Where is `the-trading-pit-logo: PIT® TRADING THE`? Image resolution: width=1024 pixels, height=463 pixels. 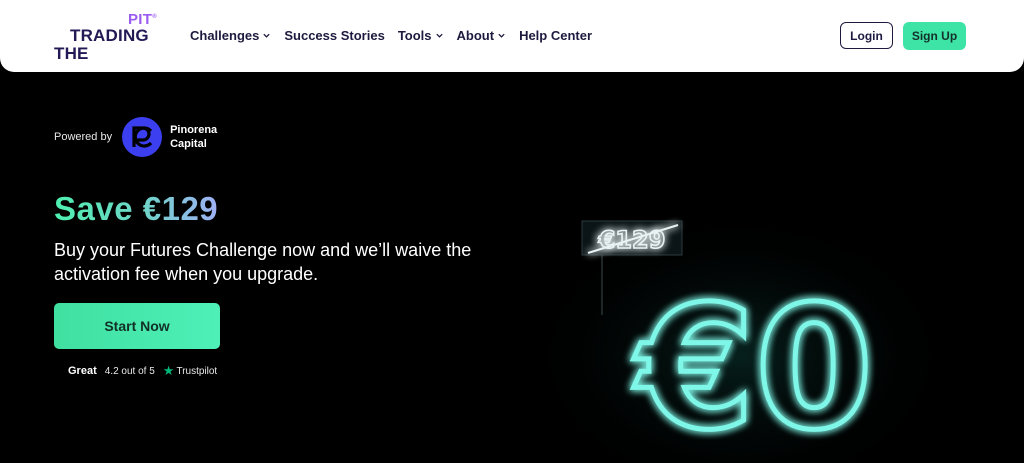 the-trading-pit-logo: PIT® TRADING THE is located at coordinates (114, 37).